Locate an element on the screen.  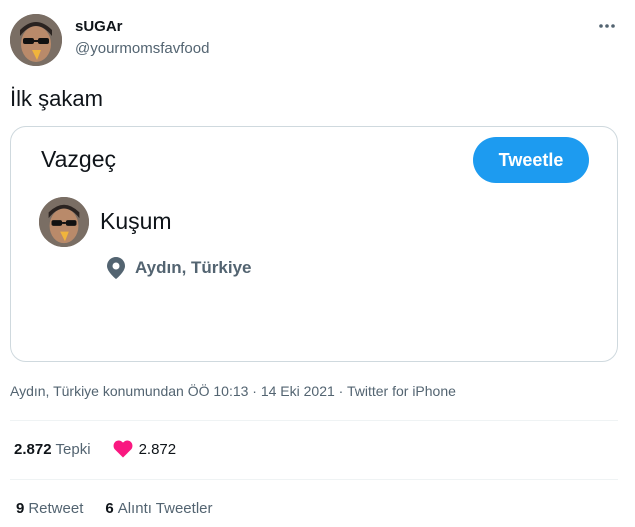
card-avatar is located at coordinates (64, 222).